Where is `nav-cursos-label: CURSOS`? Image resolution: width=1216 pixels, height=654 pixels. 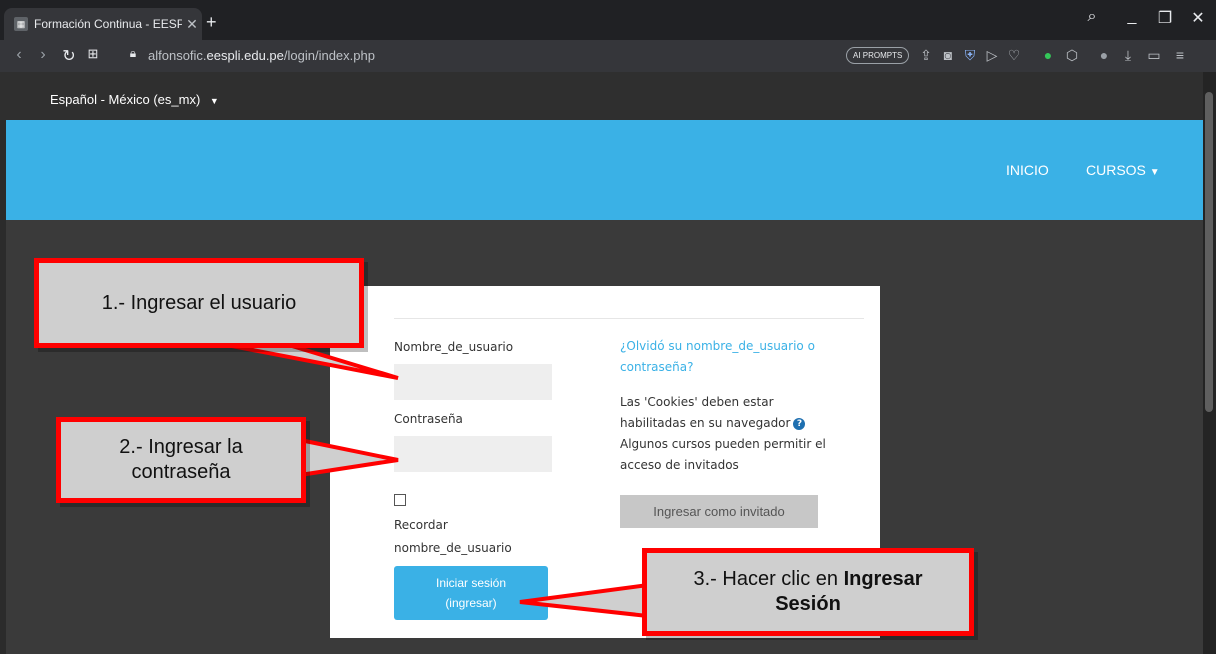 nav-cursos-label: CURSOS is located at coordinates (1116, 170).